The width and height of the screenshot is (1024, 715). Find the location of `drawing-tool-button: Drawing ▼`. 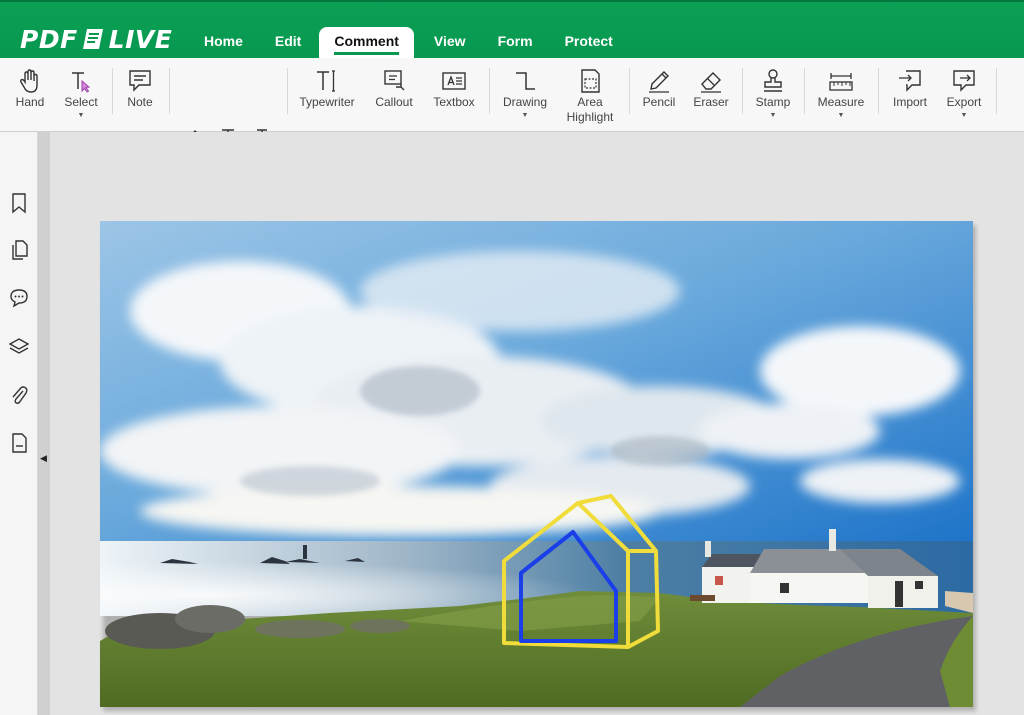

drawing-tool-button: Drawing ▼ is located at coordinates (525, 95).